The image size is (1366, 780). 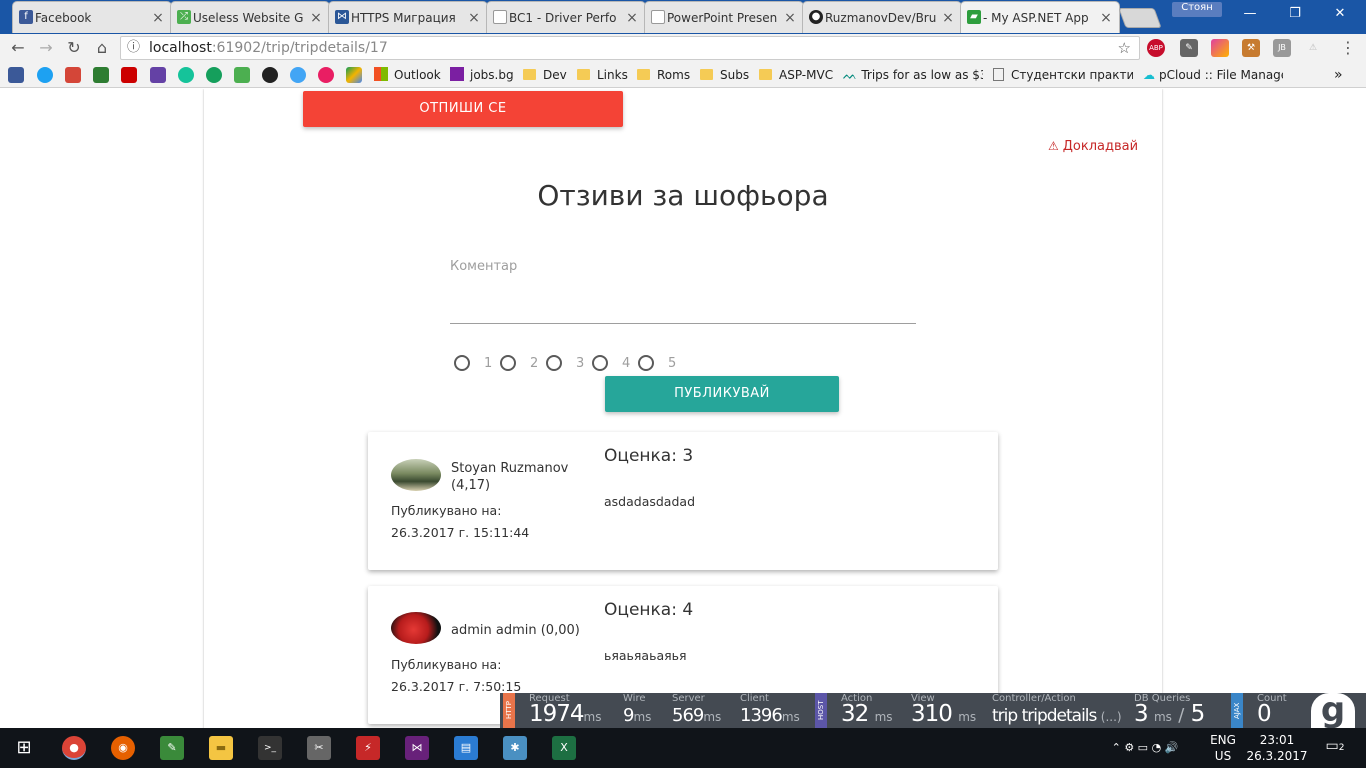 What do you see at coordinates (186, 75) in the screenshot?
I see `grammarly-bookmark-icon` at bounding box center [186, 75].